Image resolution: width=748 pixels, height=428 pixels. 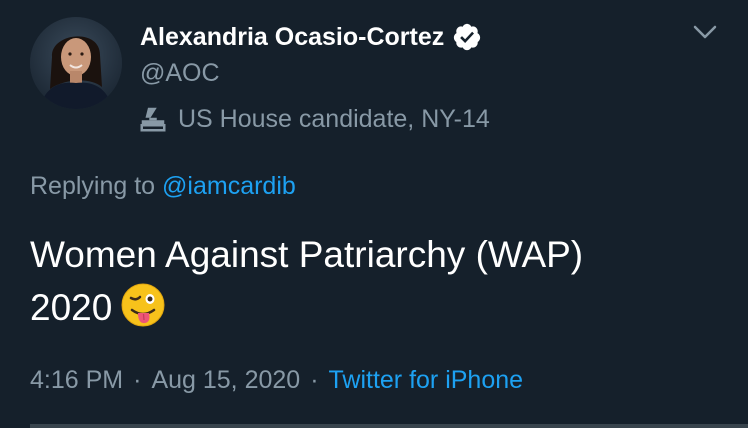 What do you see at coordinates (153, 119) in the screenshot?
I see `ballot-box-icon` at bounding box center [153, 119].